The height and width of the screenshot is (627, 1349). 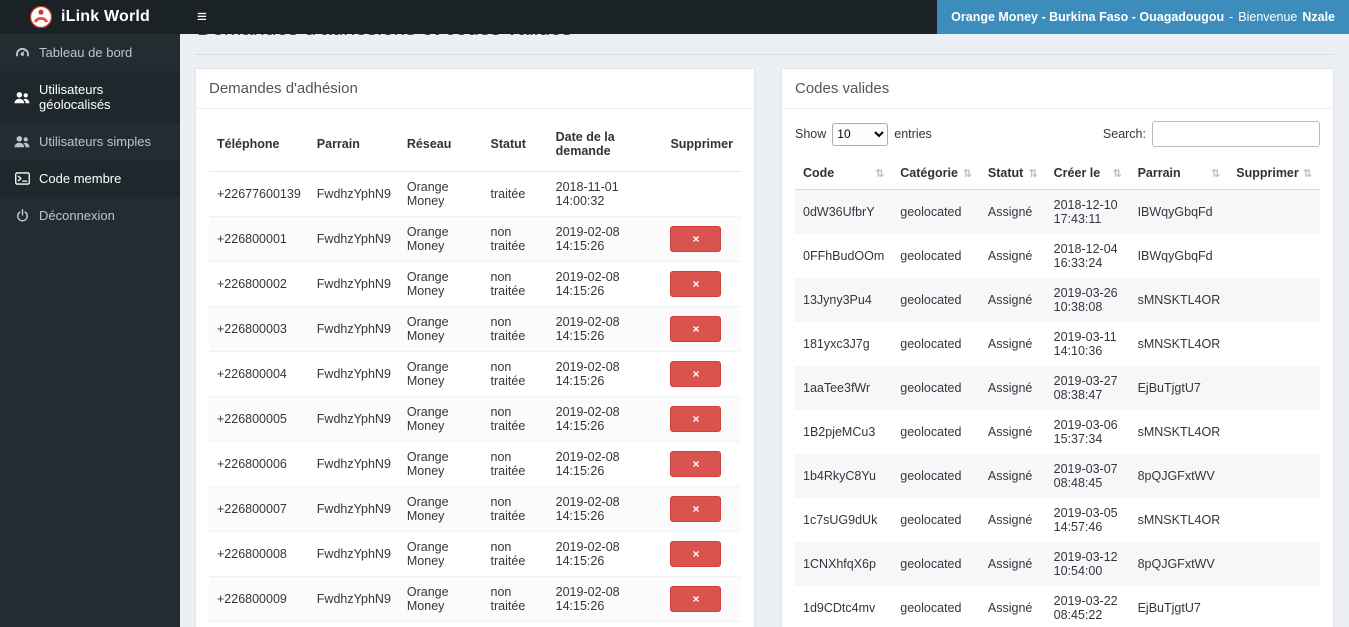 I want to click on sidebar-toggle-button: ≡, so click(x=202, y=17).